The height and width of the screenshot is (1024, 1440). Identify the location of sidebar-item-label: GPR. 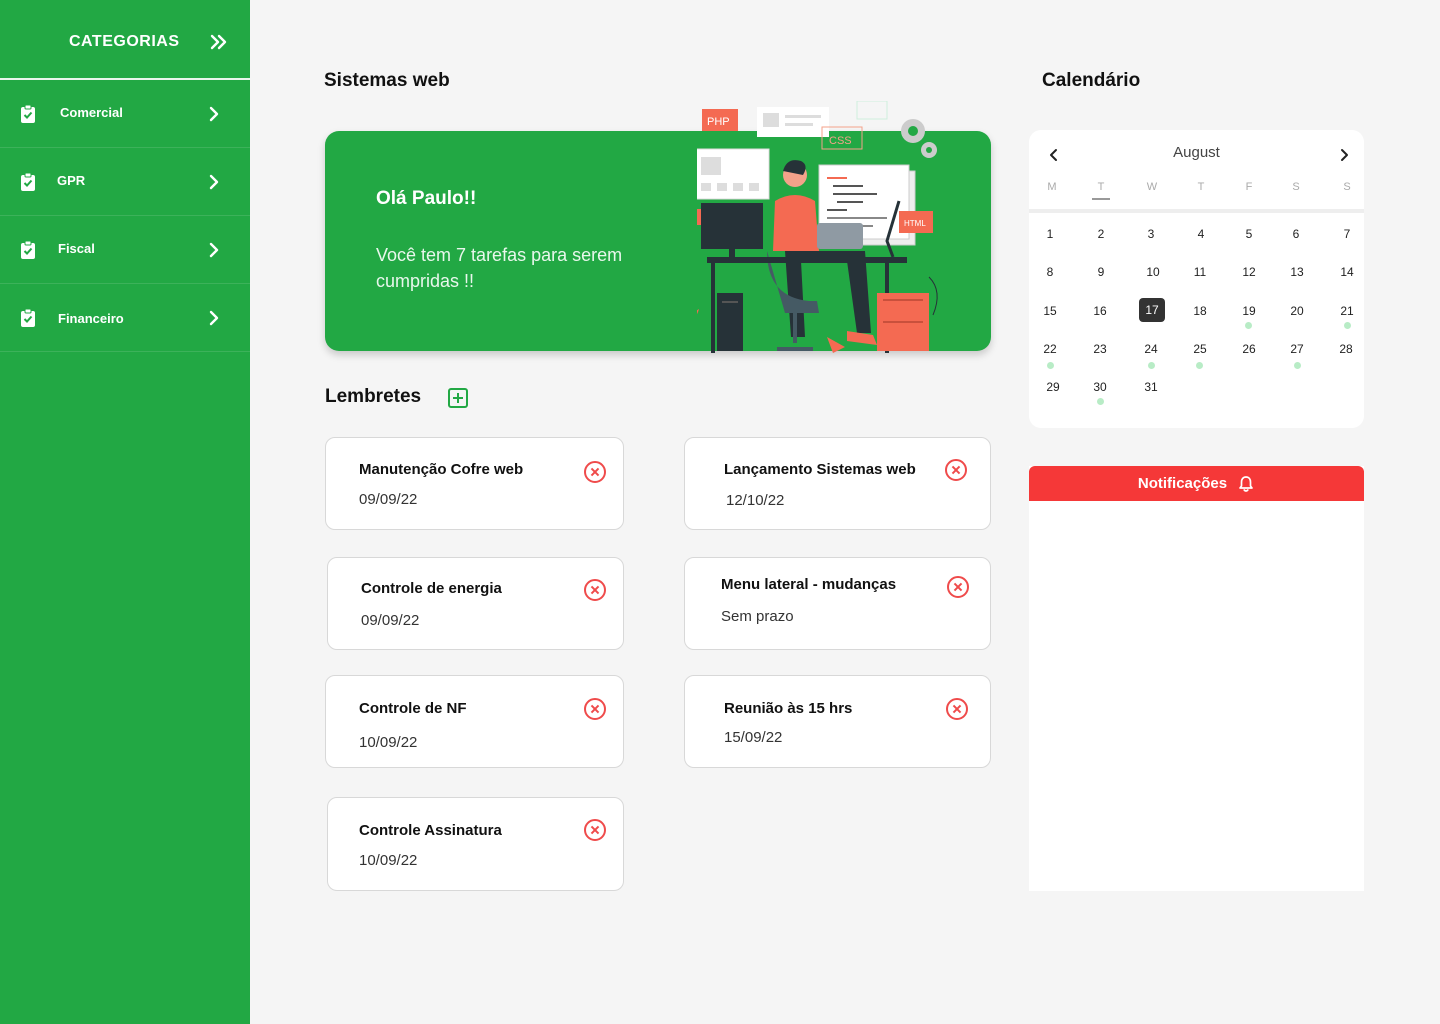
(71, 180).